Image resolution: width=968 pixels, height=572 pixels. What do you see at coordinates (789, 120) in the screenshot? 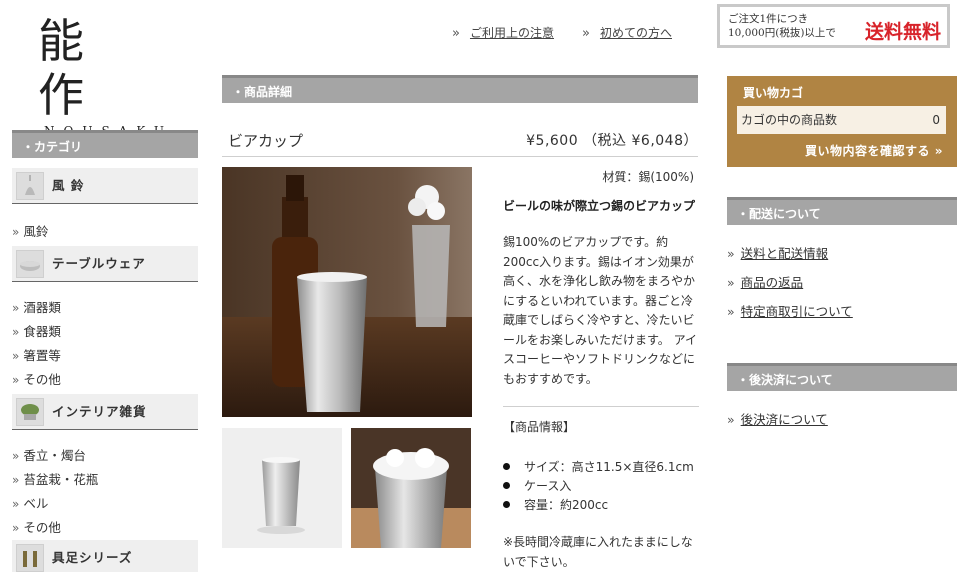
I see `cart-count-label: カゴの中の商品数` at bounding box center [789, 120].